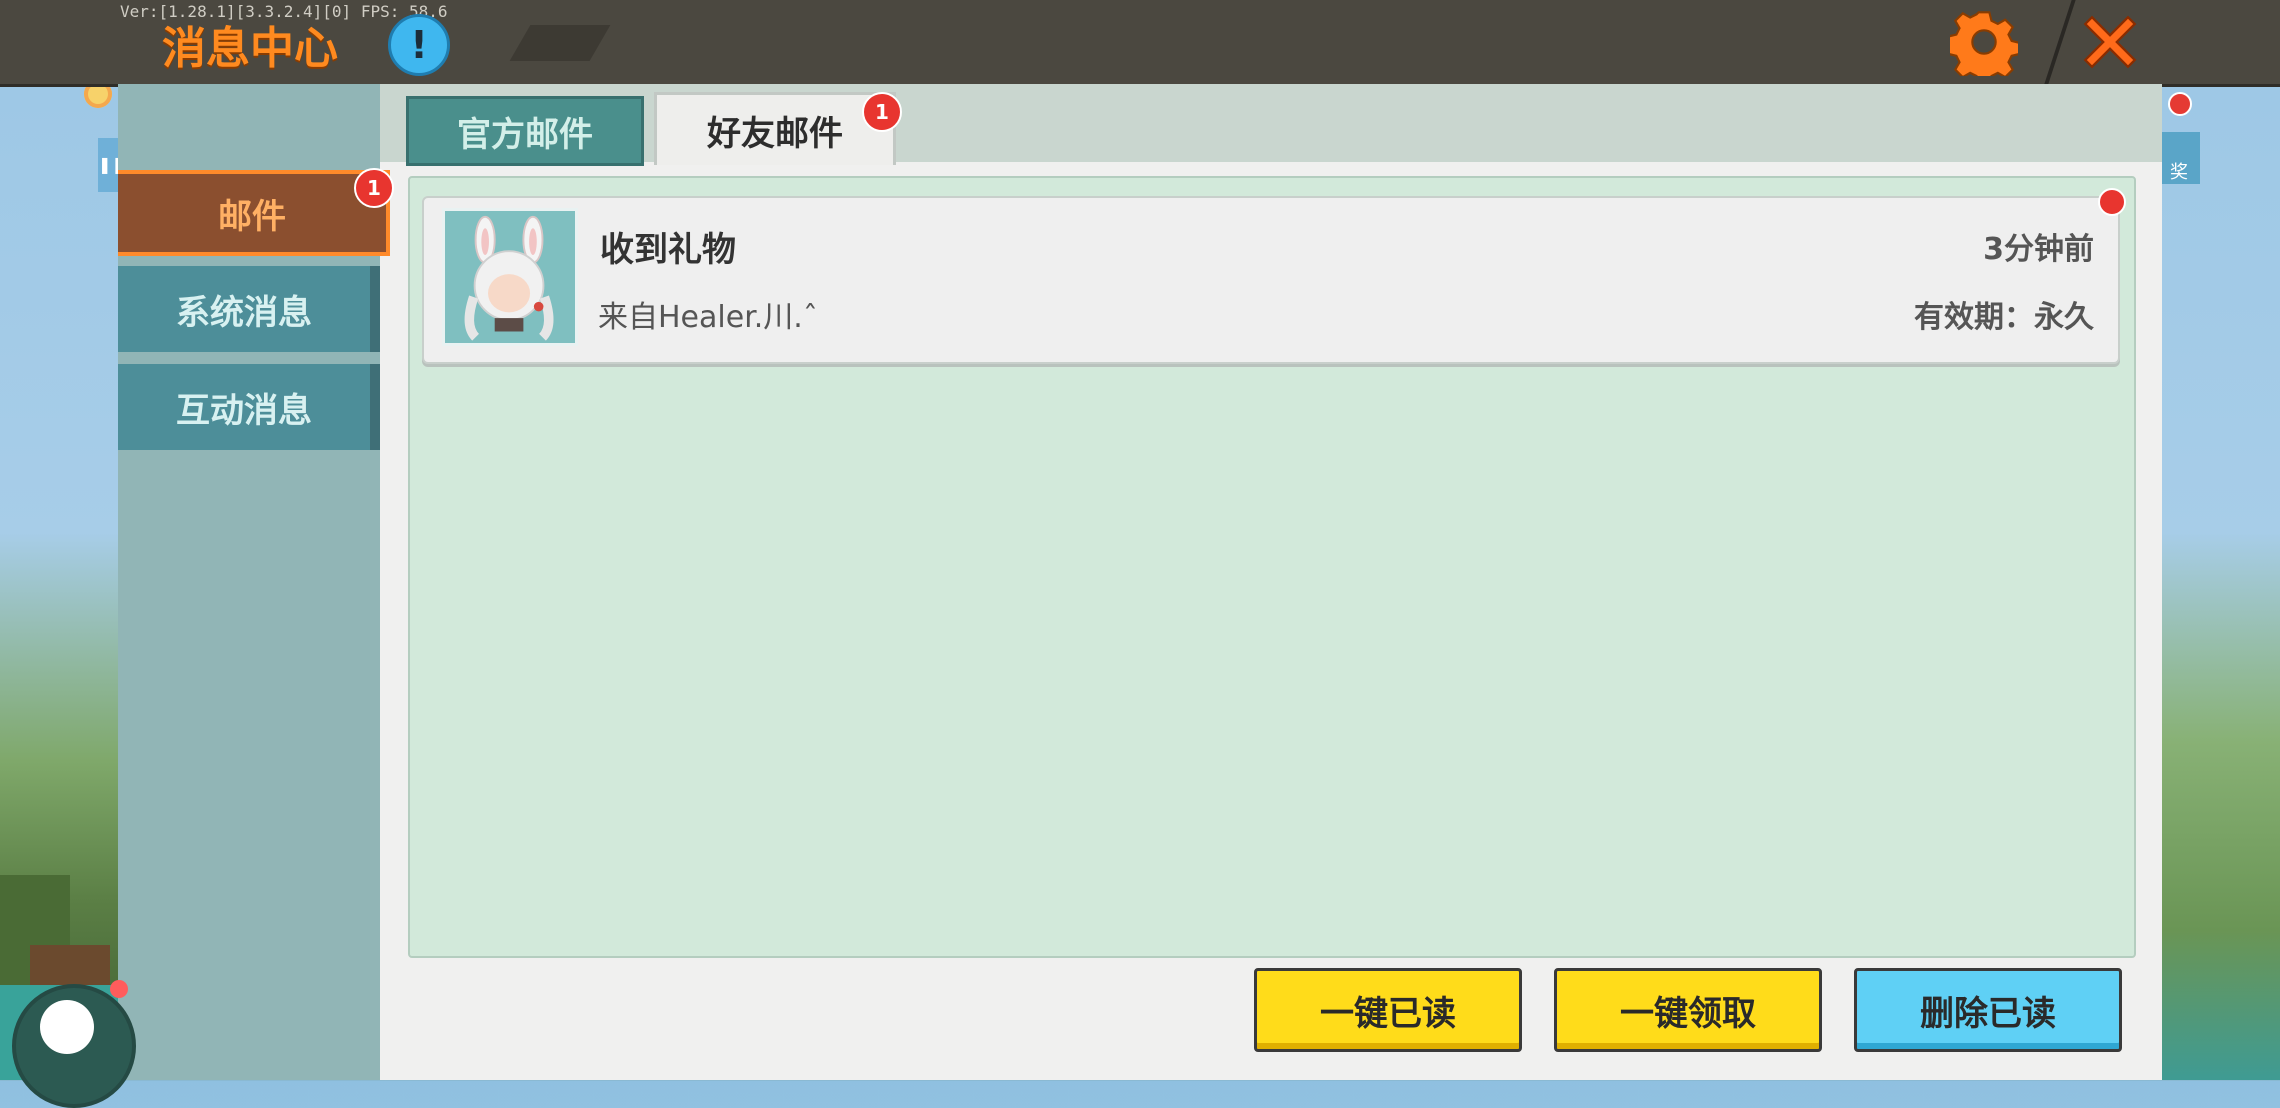 The image size is (2280, 1108). What do you see at coordinates (60, 582) in the screenshot?
I see `game-background-left` at bounding box center [60, 582].